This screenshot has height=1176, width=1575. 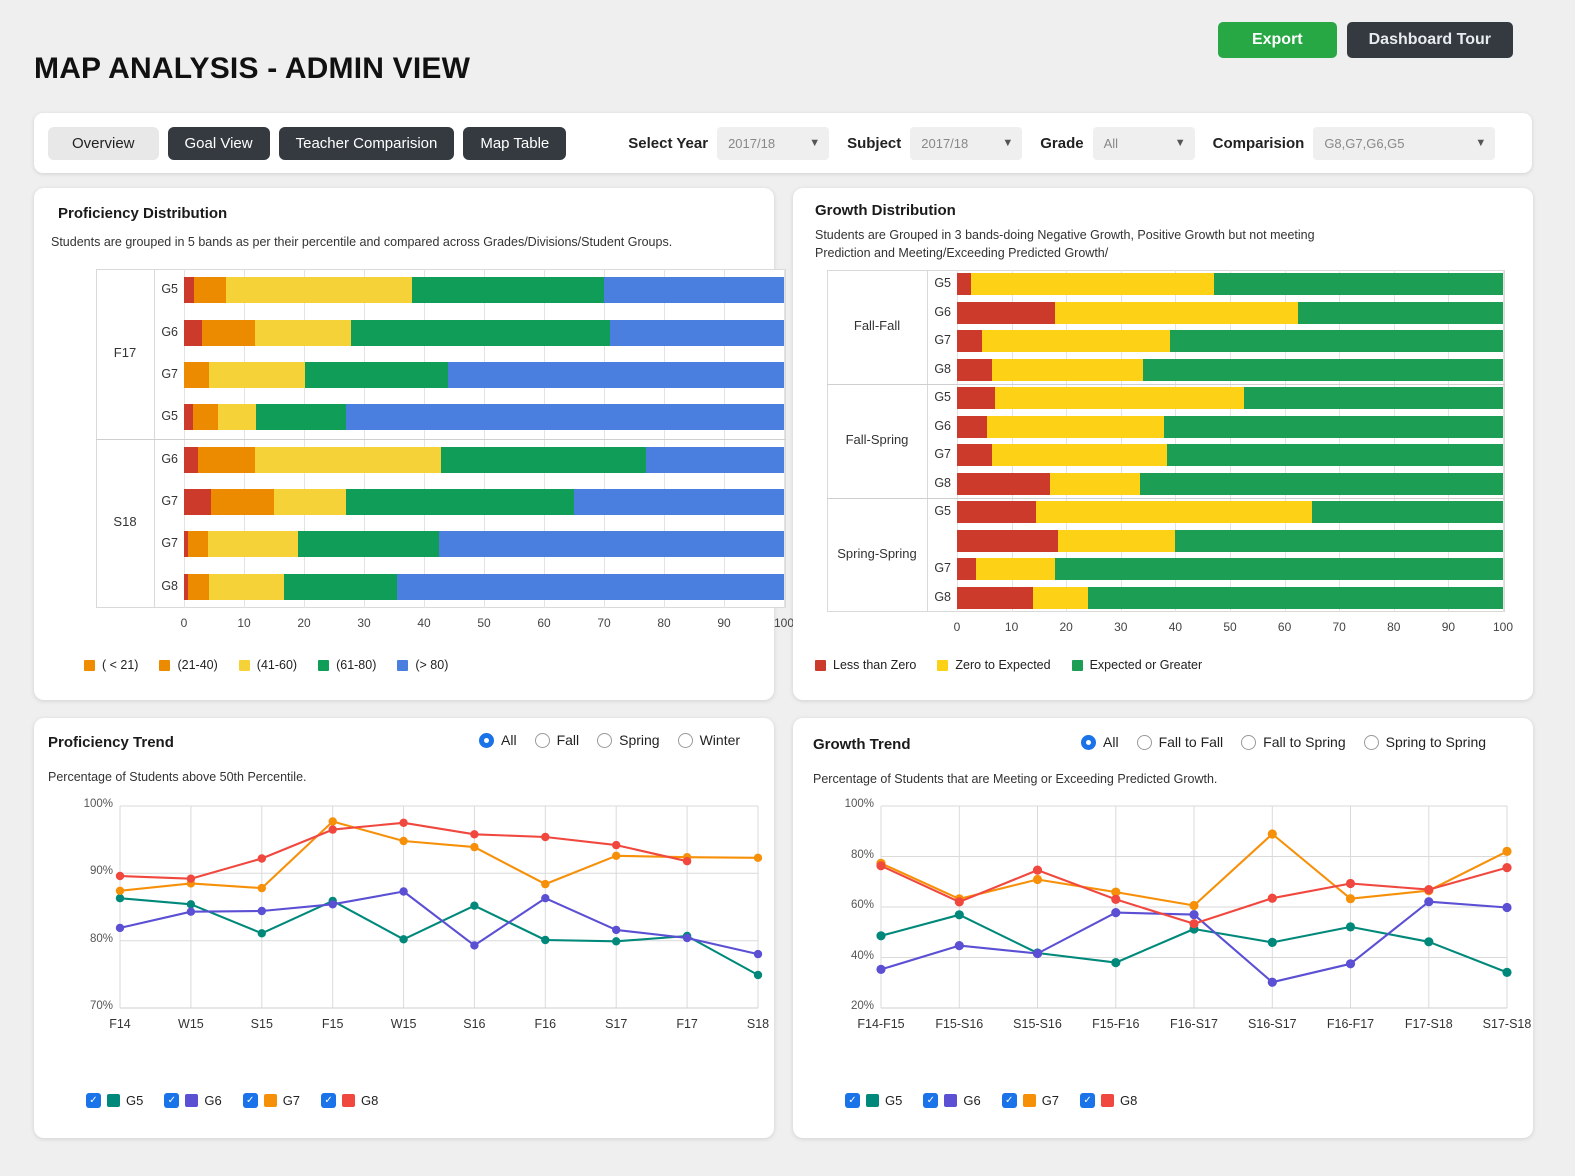 What do you see at coordinates (347, 665) in the screenshot?
I see `legend-item: (61-80)` at bounding box center [347, 665].